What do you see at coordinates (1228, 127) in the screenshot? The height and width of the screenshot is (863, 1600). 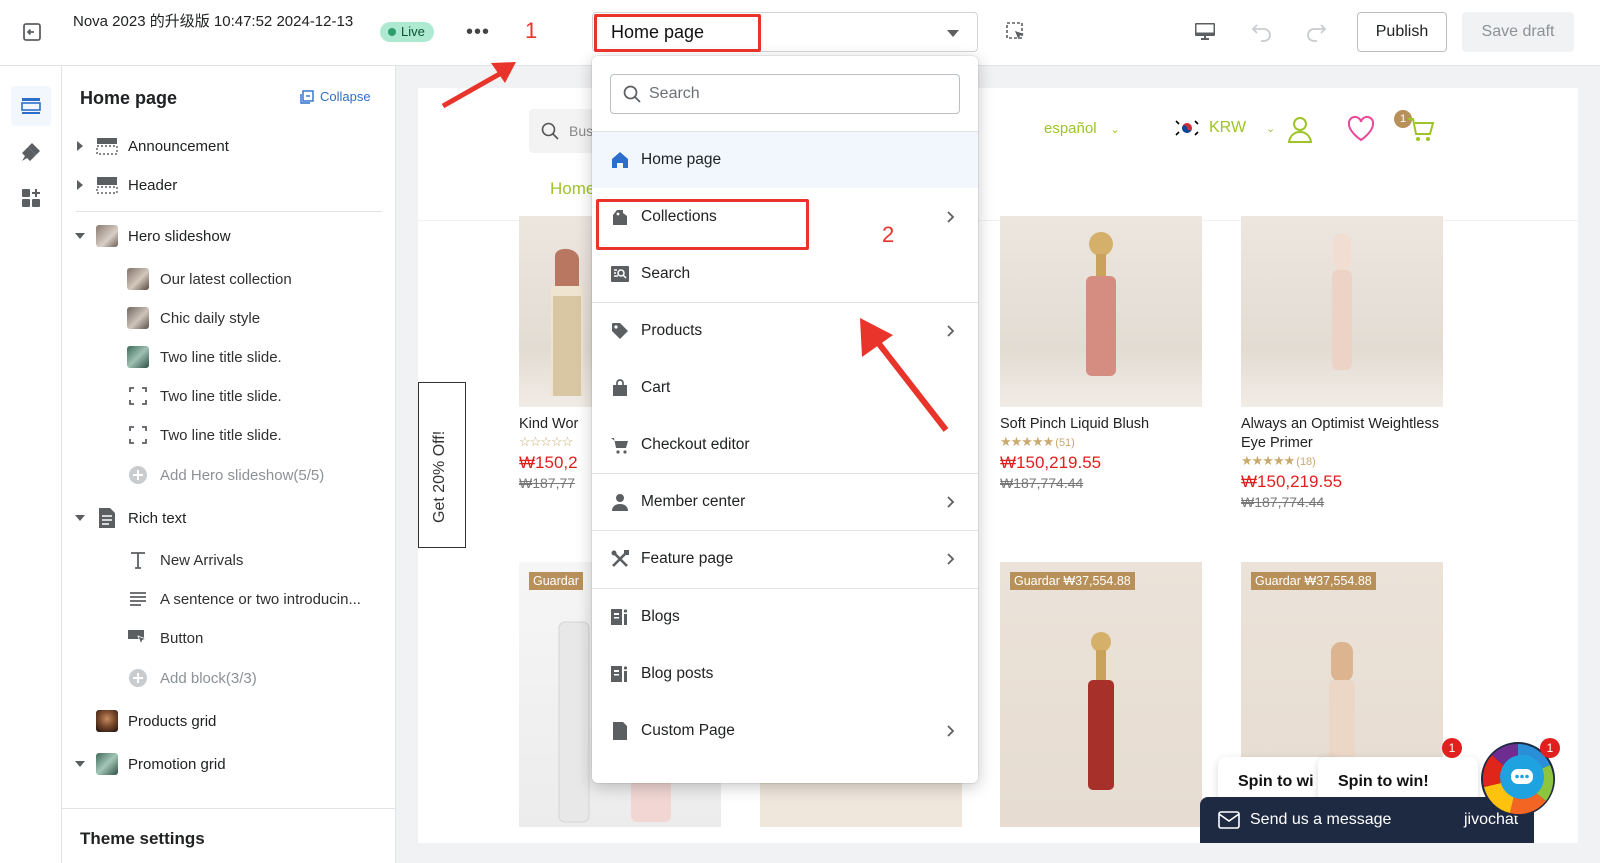 I see `currency-label: KRW` at bounding box center [1228, 127].